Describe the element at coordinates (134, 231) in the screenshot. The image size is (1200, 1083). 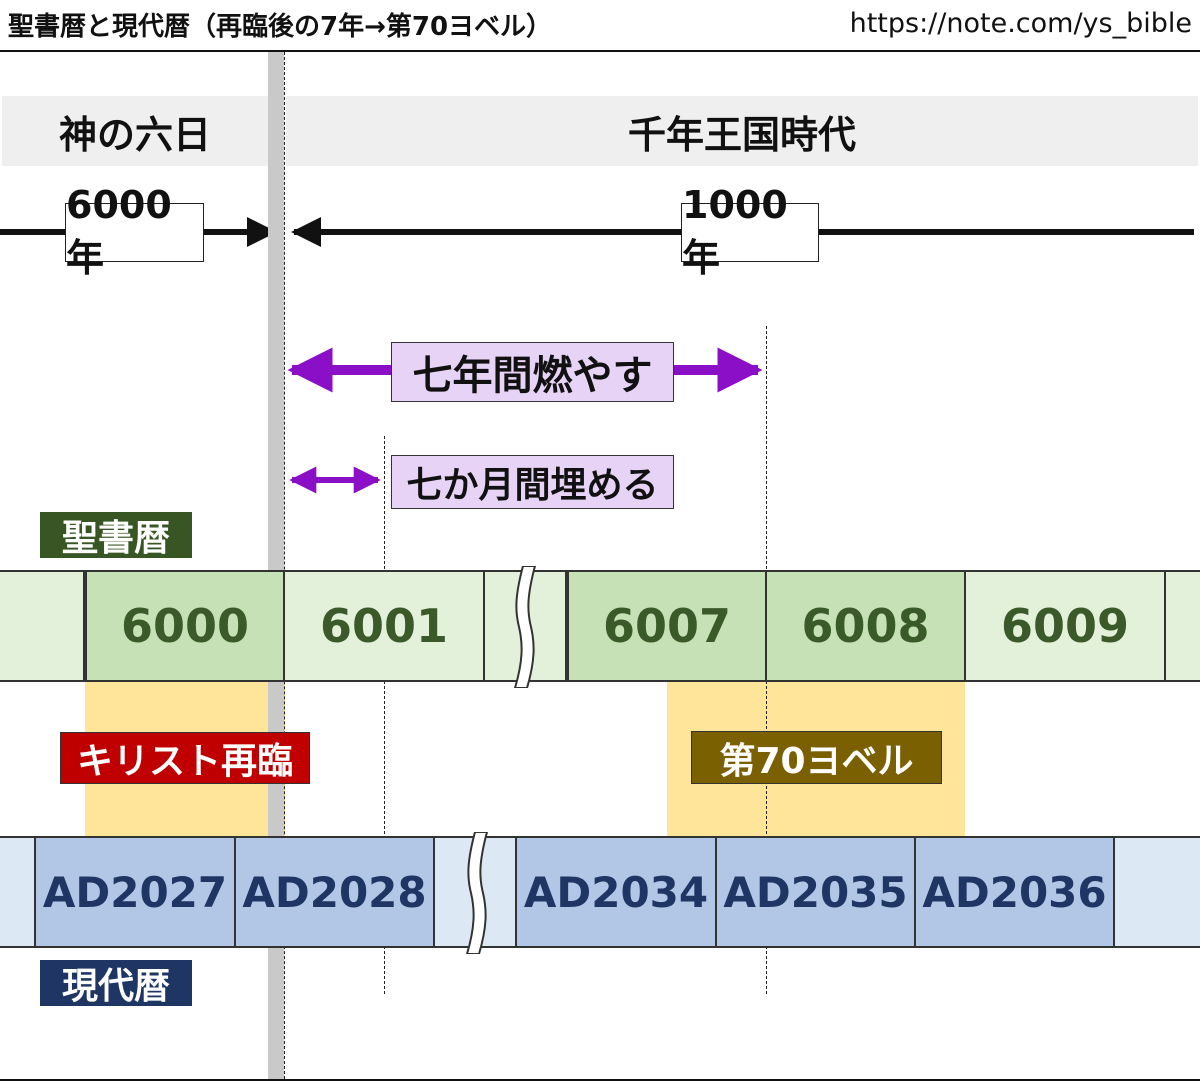
I see `label-6000-years: 6000年` at that location.